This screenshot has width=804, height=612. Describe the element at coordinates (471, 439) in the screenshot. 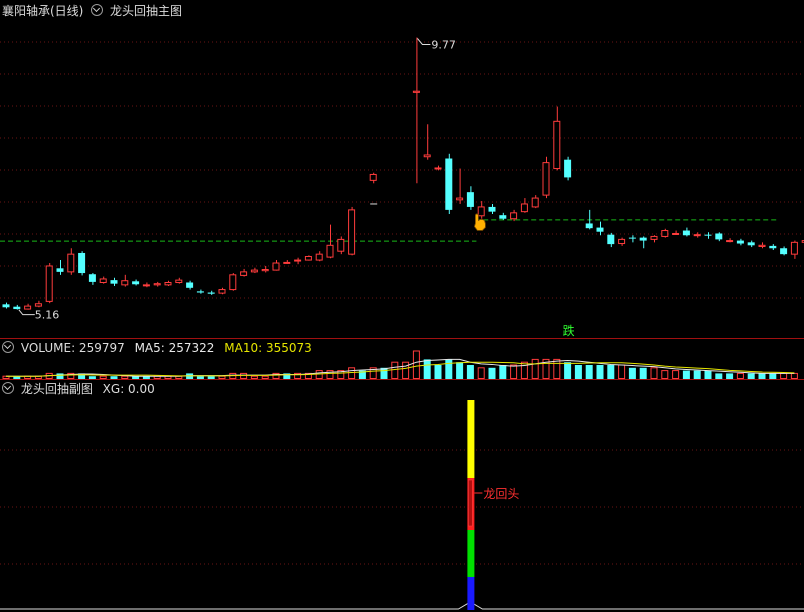

I see `signal-bar-yellow` at that location.